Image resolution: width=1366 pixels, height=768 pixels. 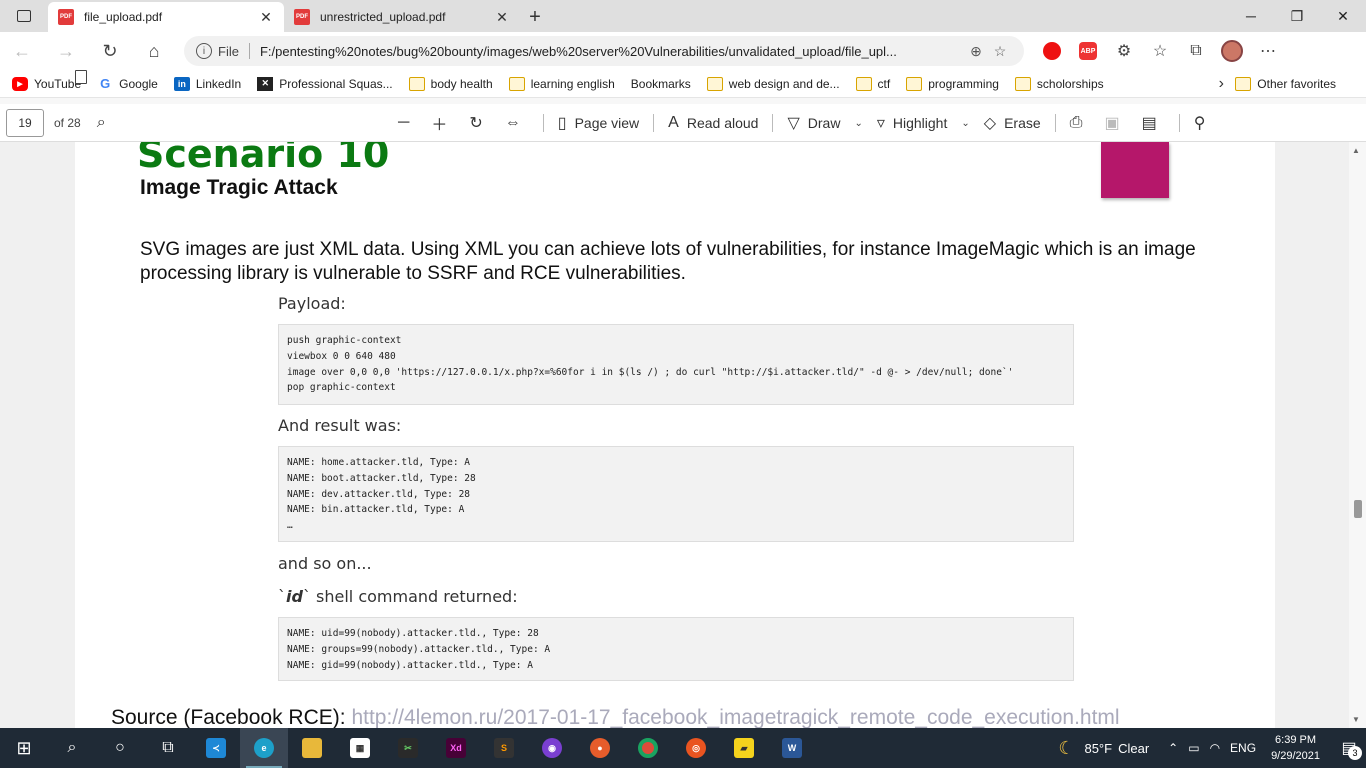 I want to click on ubuntu-app: ◎, so click(x=696, y=748).